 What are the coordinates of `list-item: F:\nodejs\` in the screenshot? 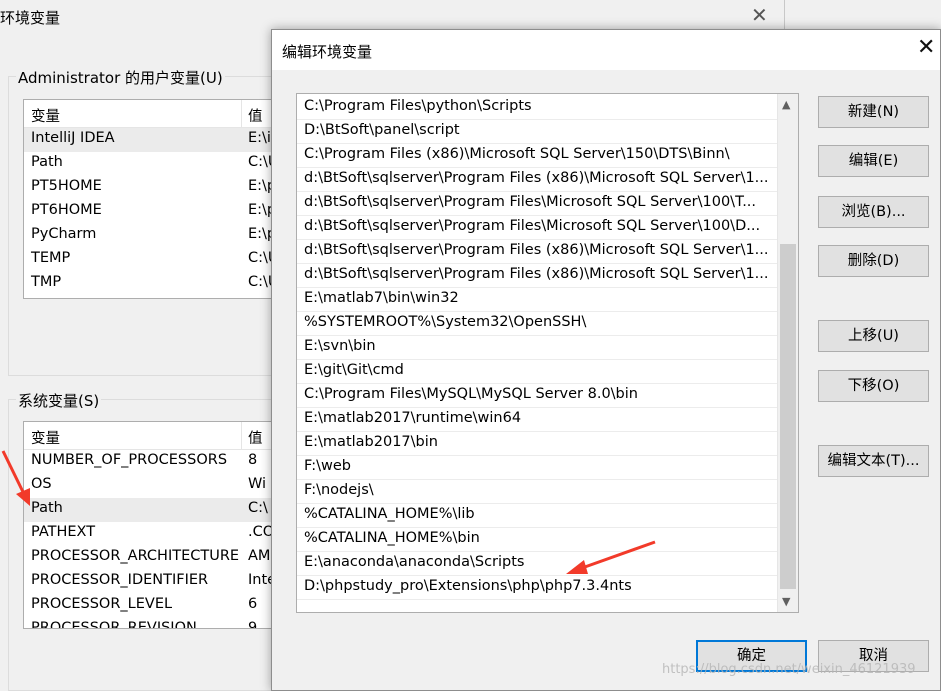 It's located at (537, 492).